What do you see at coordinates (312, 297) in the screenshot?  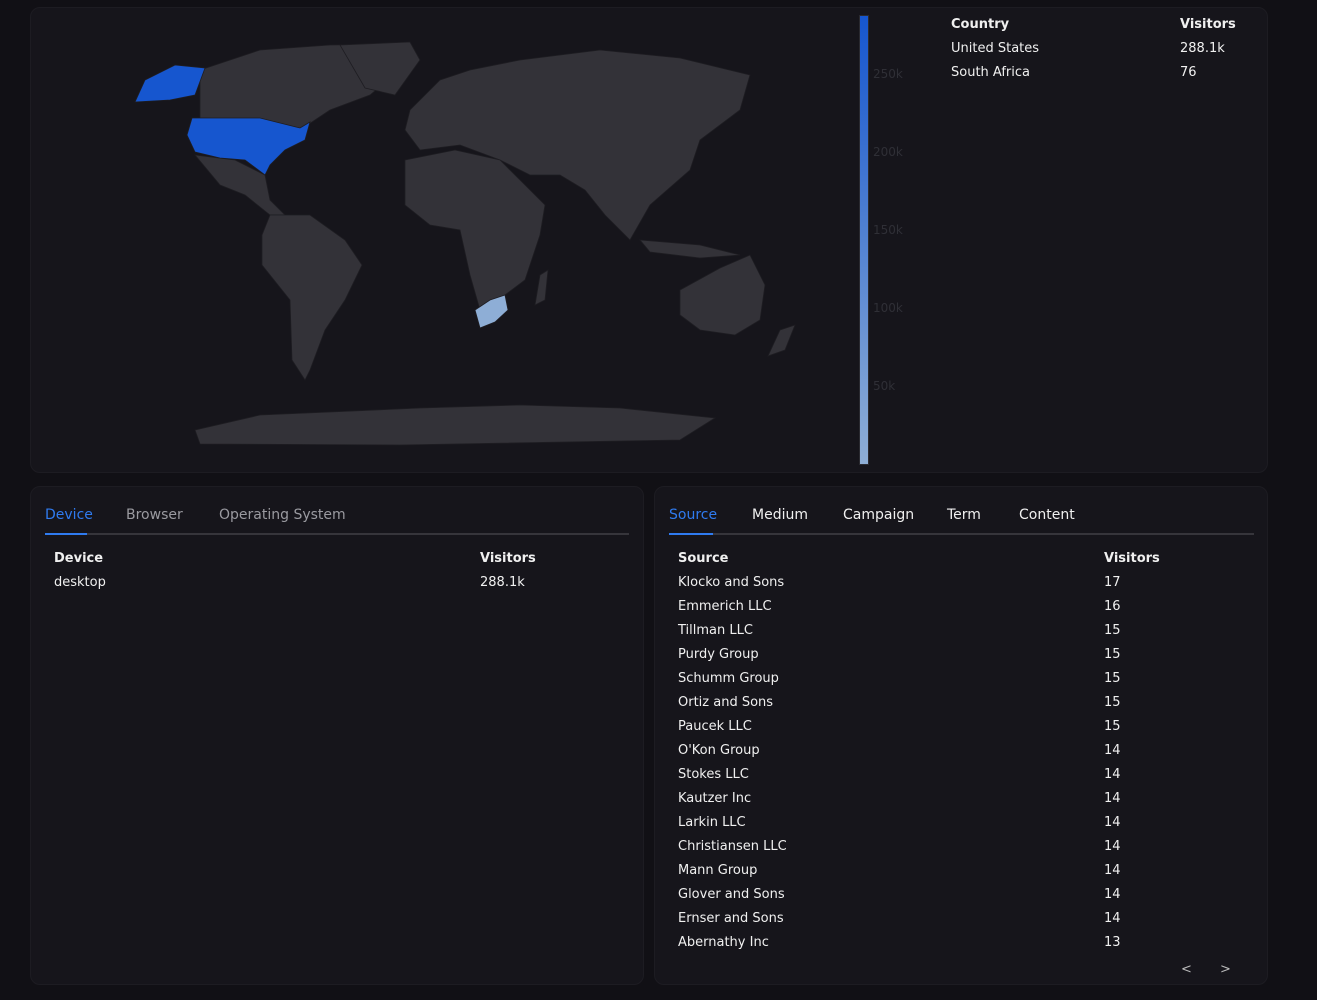 I see `country-south-america` at bounding box center [312, 297].